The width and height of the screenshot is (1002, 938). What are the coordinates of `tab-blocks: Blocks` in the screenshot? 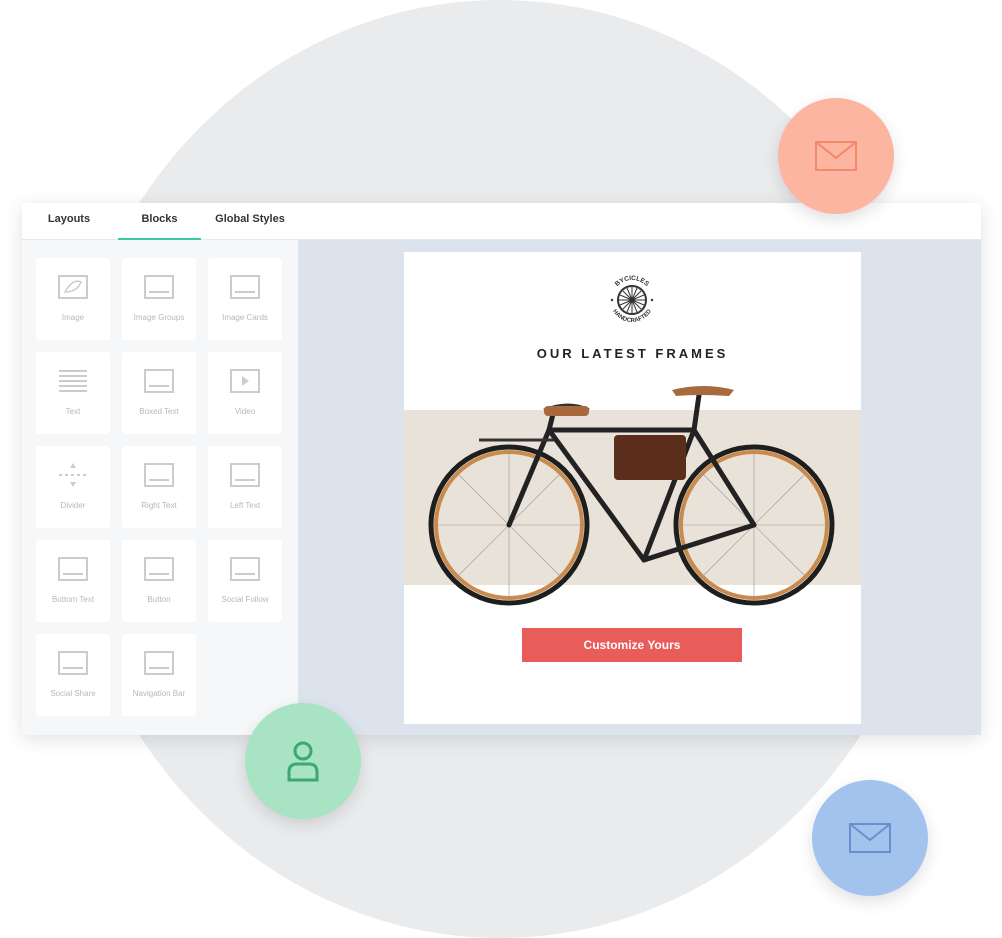 It's located at (159, 221).